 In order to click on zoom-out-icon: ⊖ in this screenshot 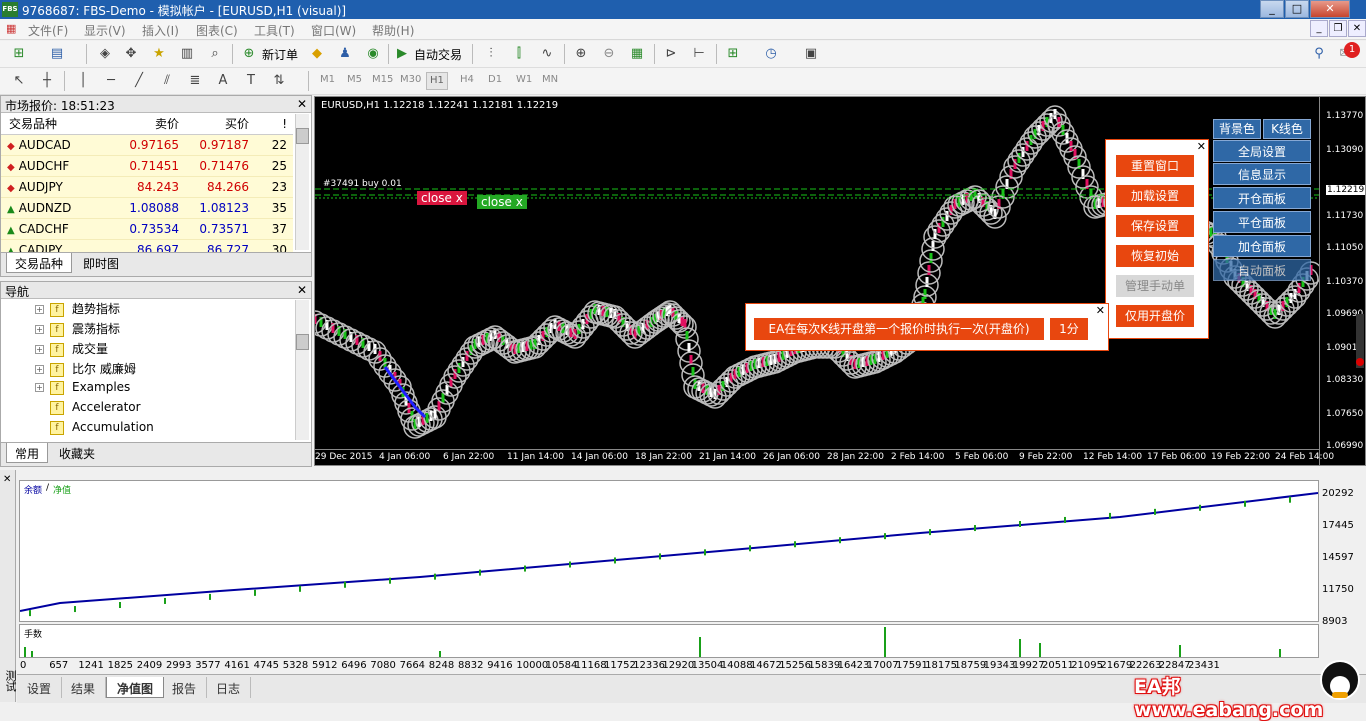, I will do `click(609, 54)`.